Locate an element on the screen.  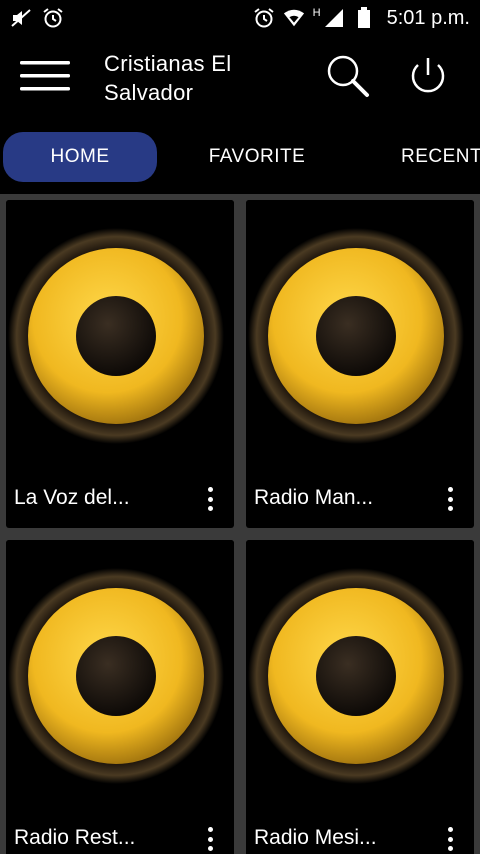
cell-signal-icon is located at coordinates (334, 18).